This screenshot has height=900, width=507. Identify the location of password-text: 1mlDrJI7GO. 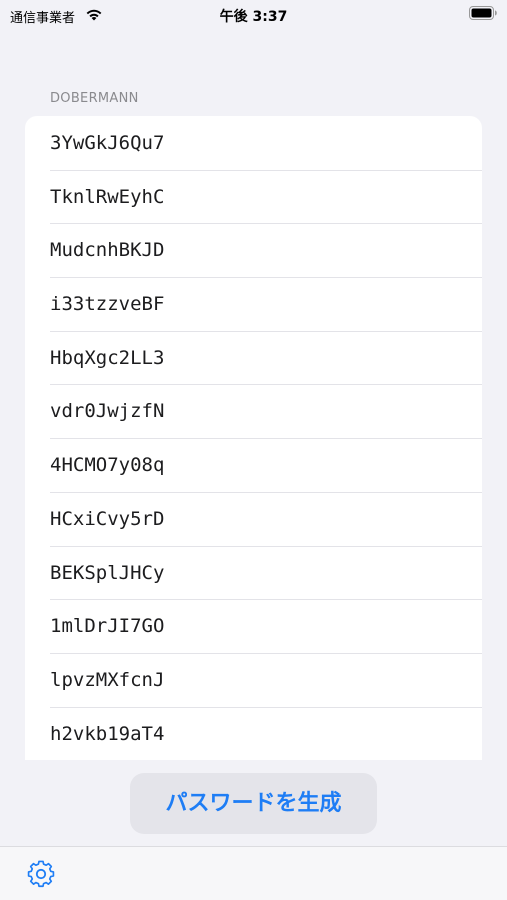
(107, 626).